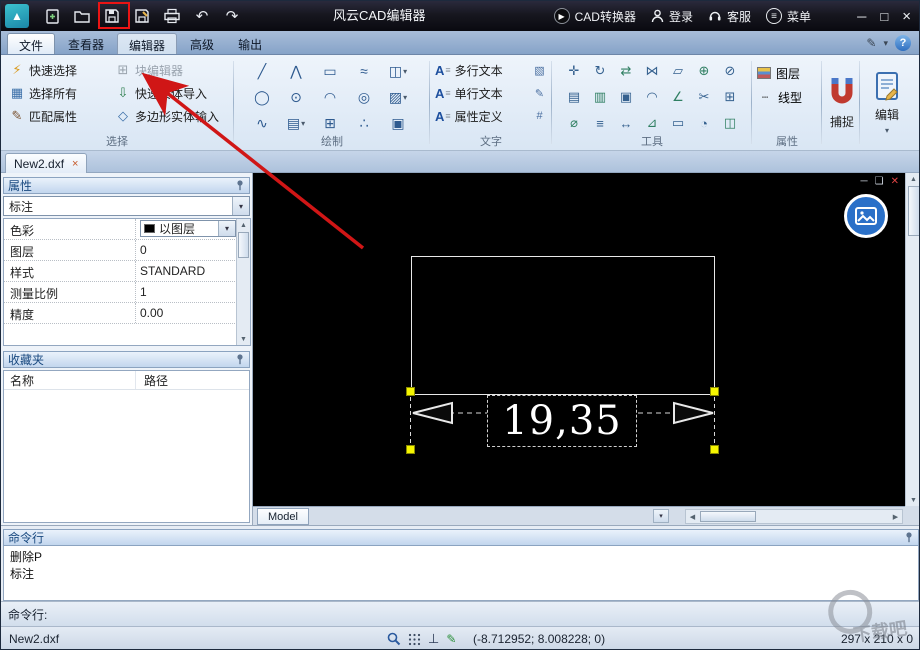  What do you see at coordinates (232, 16) in the screenshot?
I see `redo-button: ↷` at bounding box center [232, 16].